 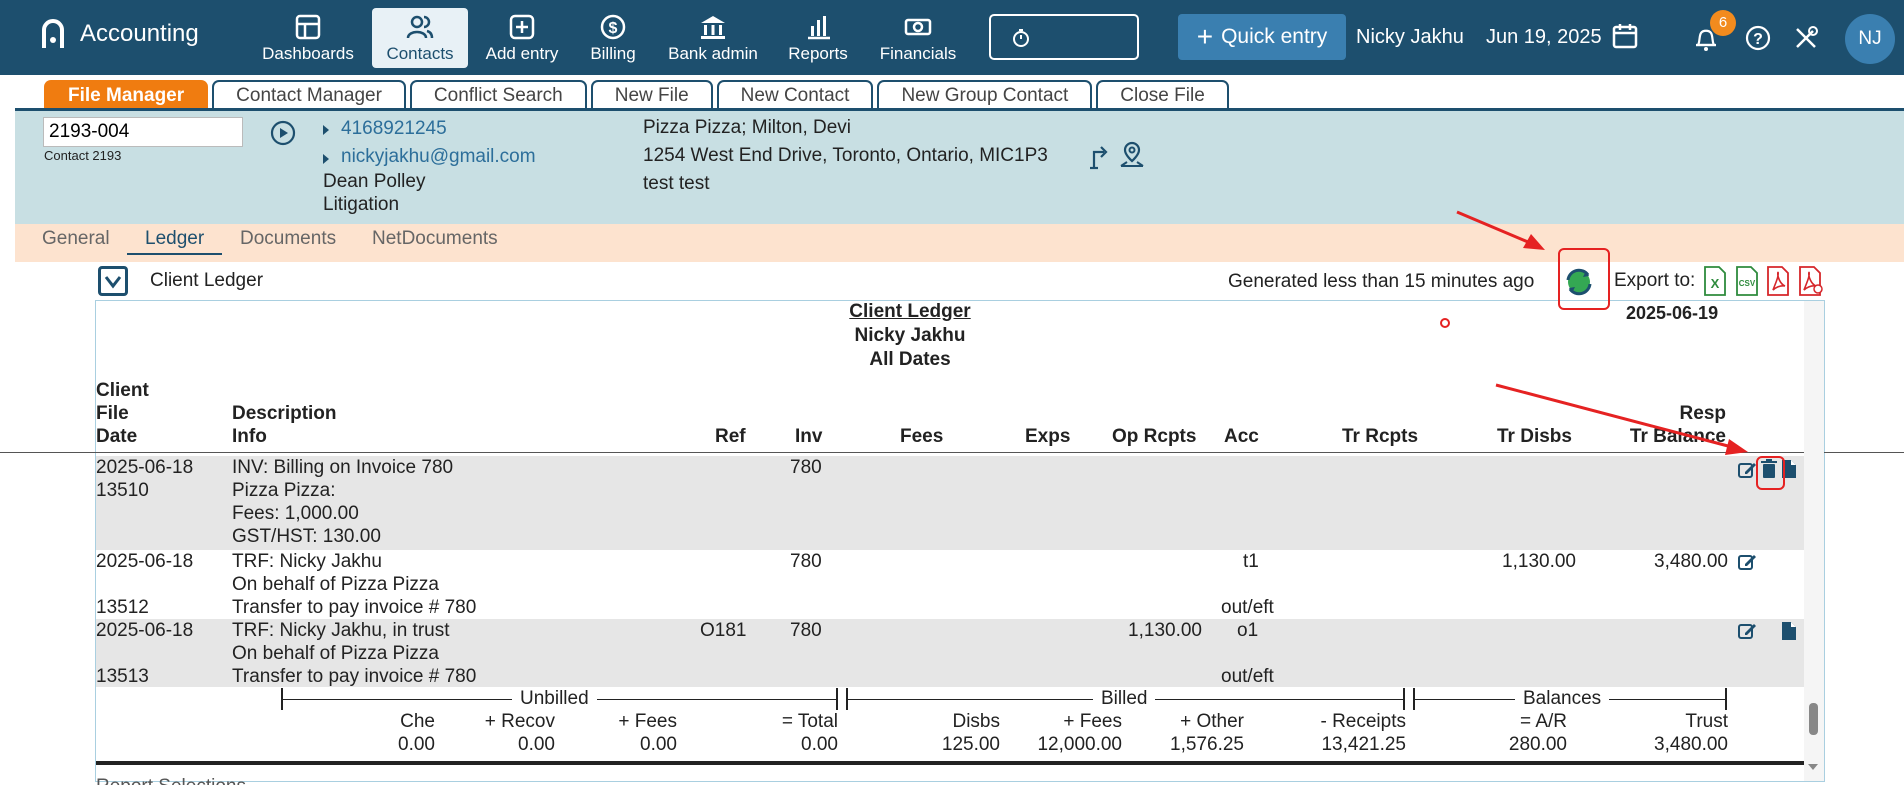 I want to click on row-id: 13510, so click(x=122, y=490).